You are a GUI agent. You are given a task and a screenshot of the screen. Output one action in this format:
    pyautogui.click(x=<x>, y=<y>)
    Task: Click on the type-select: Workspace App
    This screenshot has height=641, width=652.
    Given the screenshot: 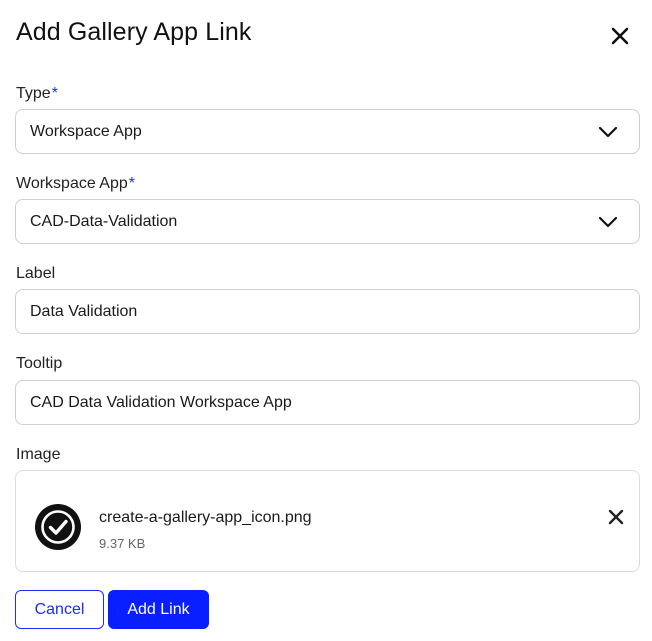 What is the action you would take?
    pyautogui.click(x=327, y=131)
    